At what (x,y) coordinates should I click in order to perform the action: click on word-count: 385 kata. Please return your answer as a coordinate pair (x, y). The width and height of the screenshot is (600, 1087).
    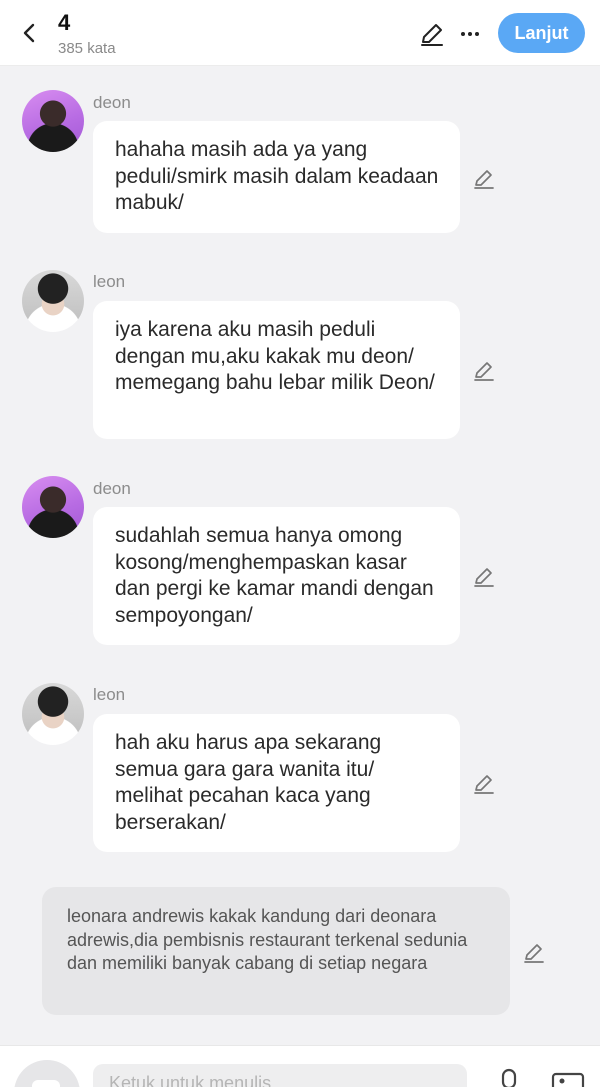
    Looking at the image, I should click on (87, 48).